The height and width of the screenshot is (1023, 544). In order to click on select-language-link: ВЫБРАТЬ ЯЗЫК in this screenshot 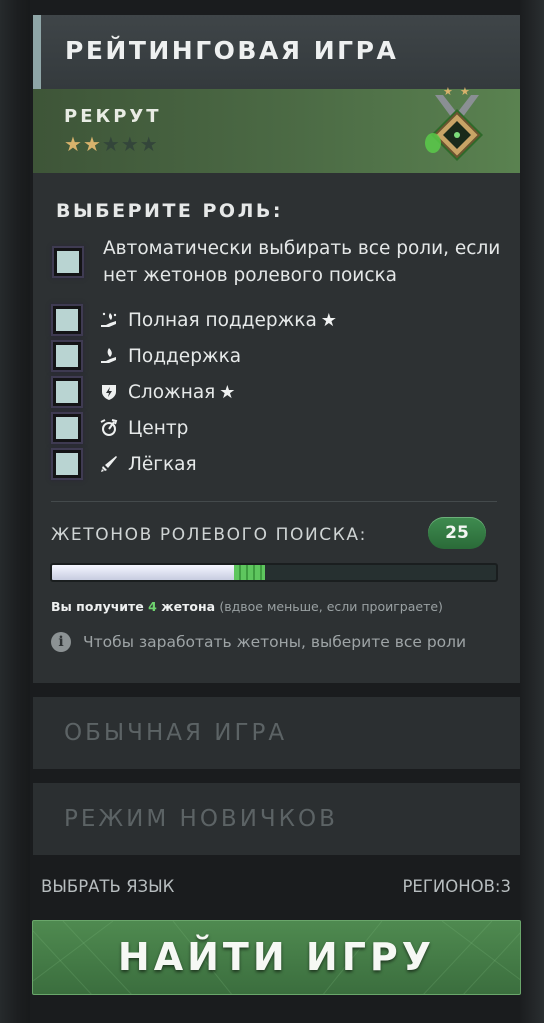, I will do `click(107, 886)`.